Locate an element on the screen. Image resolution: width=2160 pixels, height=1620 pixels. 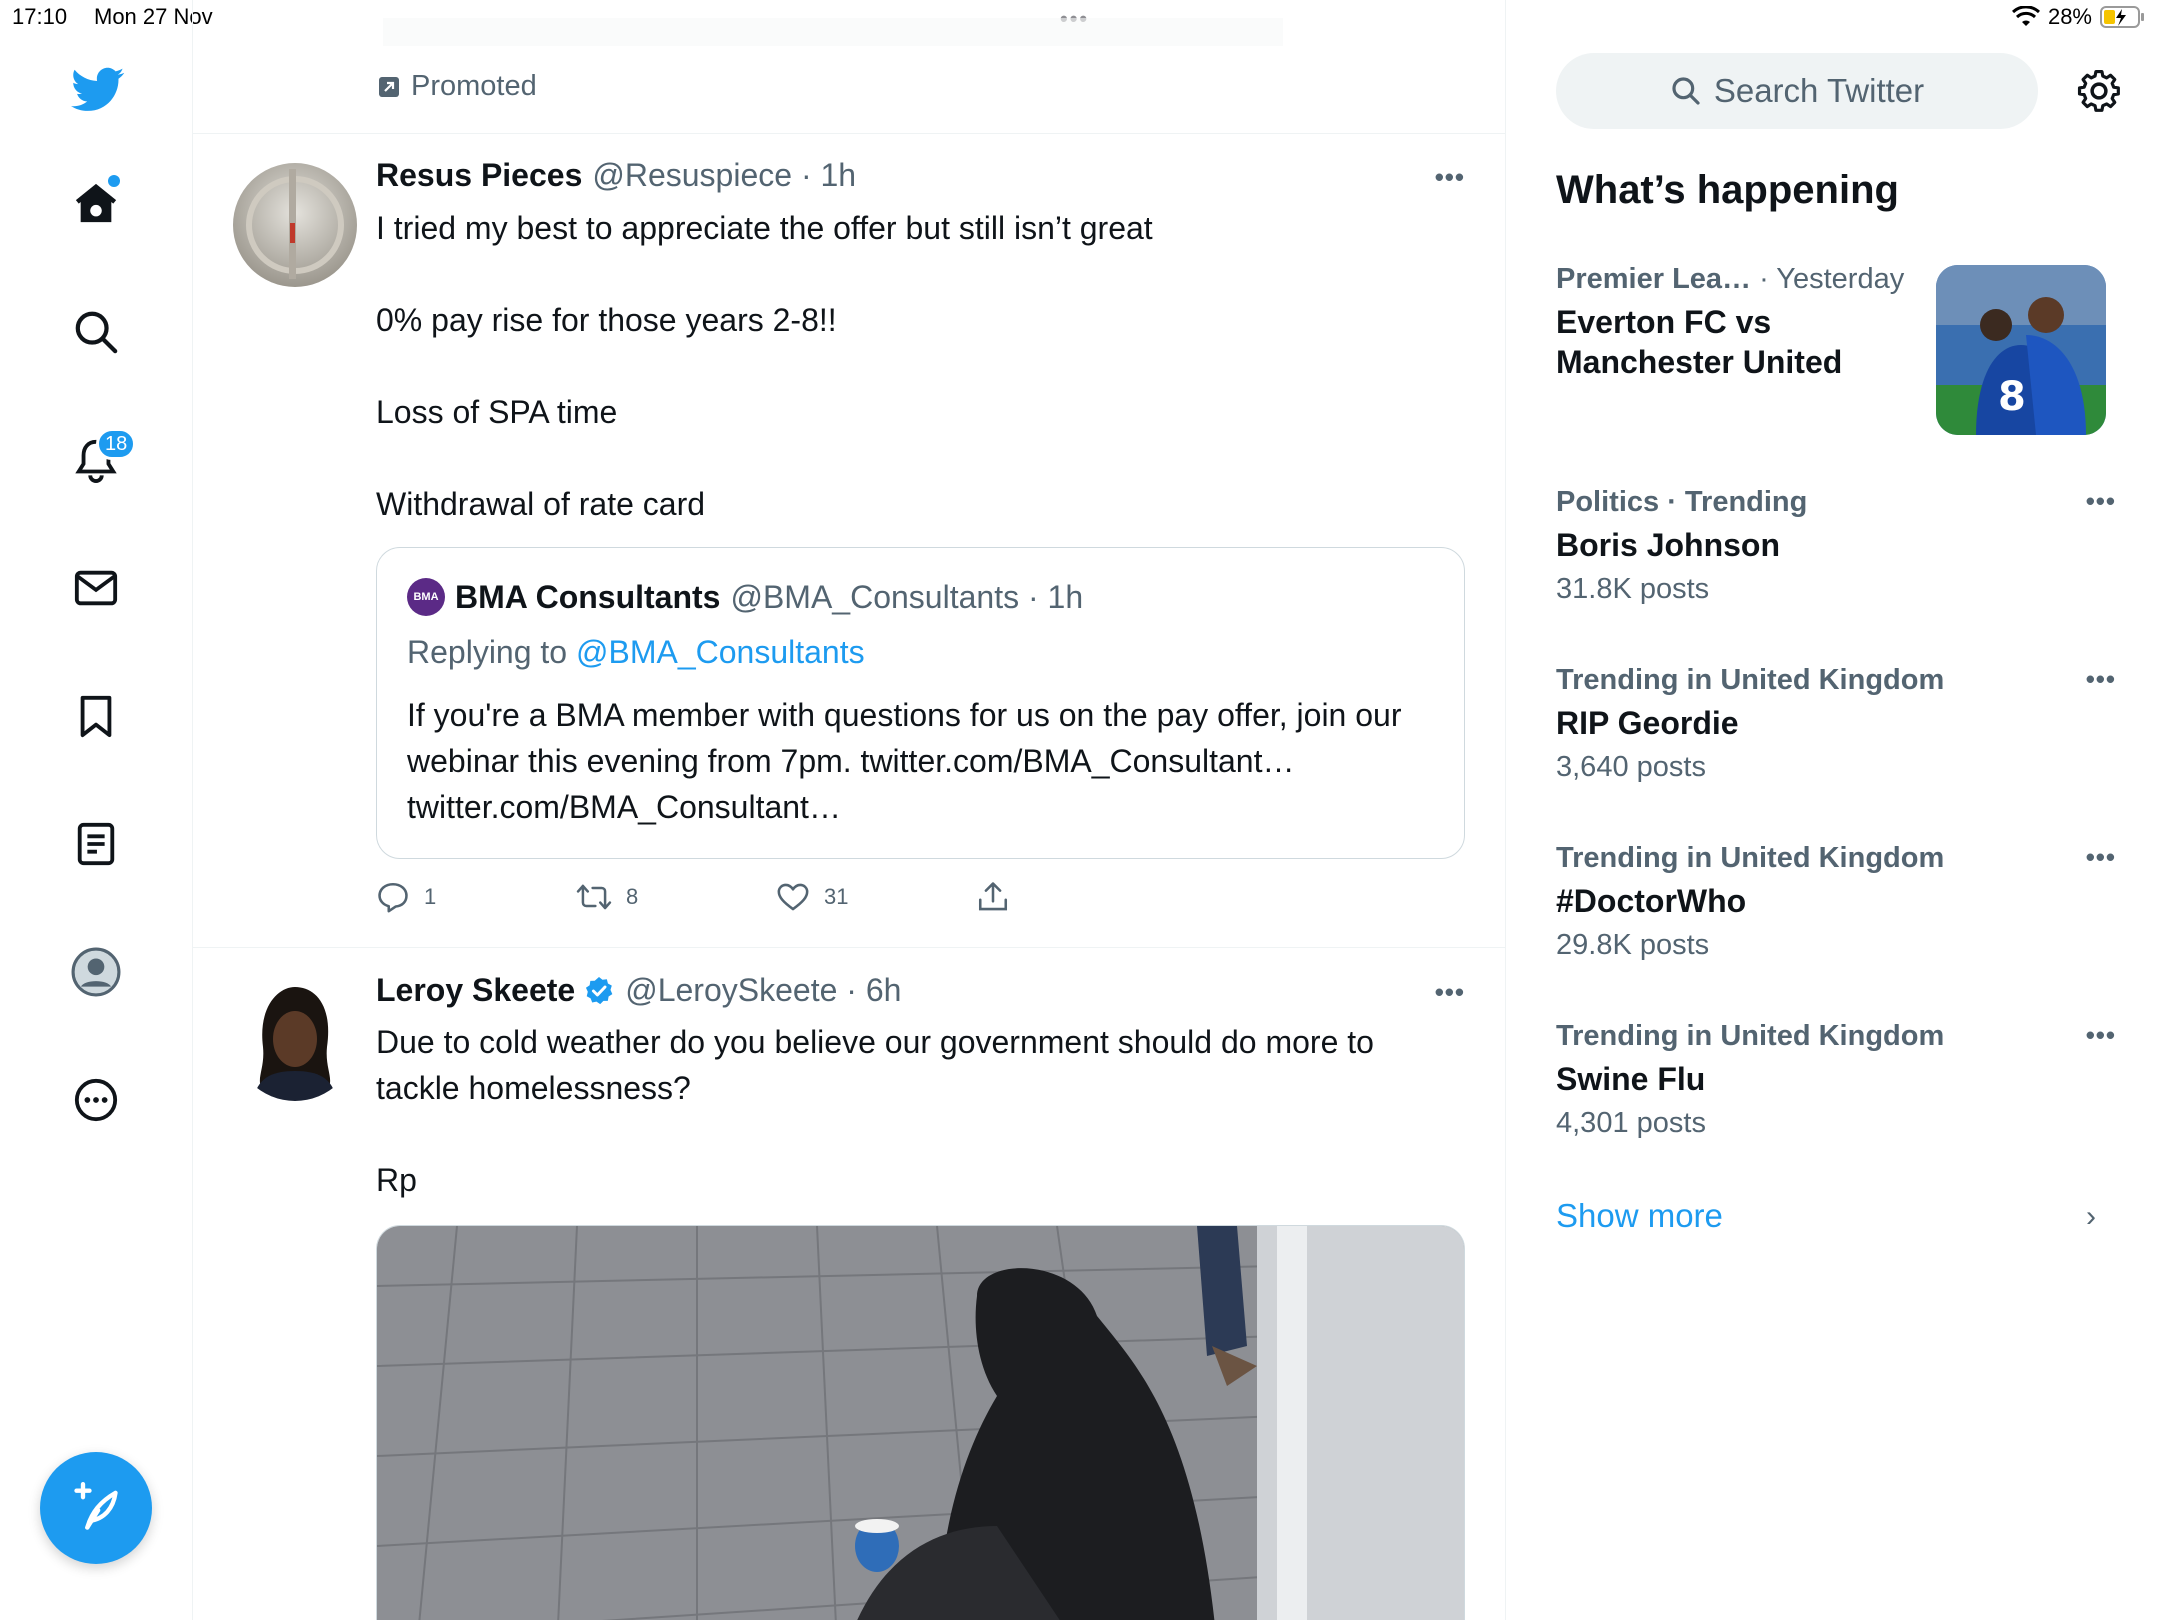
trend-context: Premier Lea… · Yesterday is located at coordinates (1741, 279).